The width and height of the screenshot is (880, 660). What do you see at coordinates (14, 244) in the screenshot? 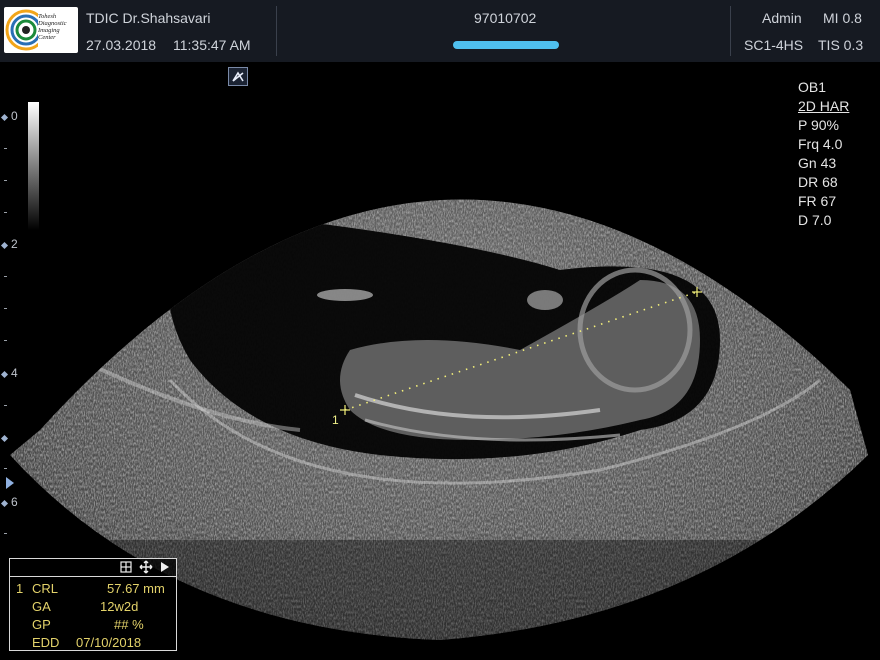
I see `depth-label-2: 2` at bounding box center [14, 244].